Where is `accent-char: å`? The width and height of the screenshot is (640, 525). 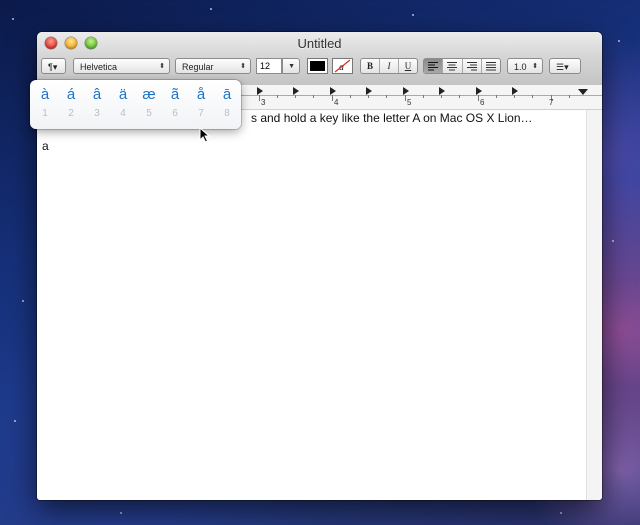
accent-char: å is located at coordinates (201, 94).